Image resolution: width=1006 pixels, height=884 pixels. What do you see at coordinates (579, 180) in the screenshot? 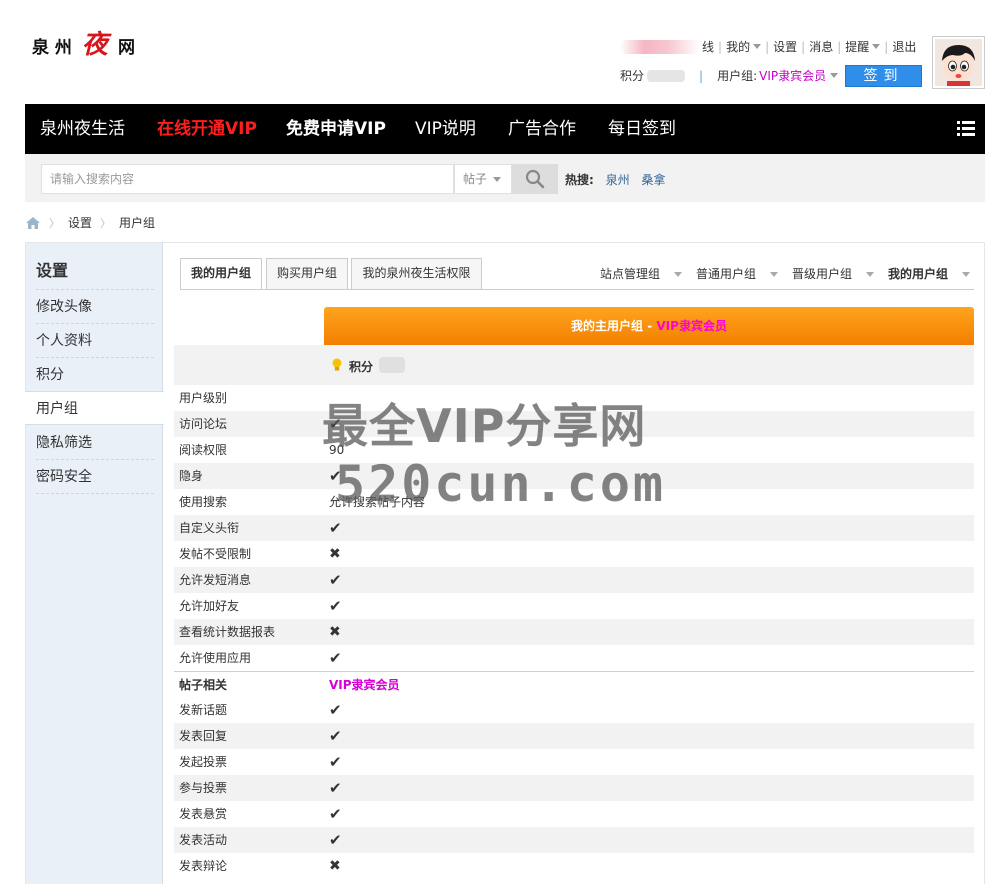
I see `hot-search-label: 热搜:` at bounding box center [579, 180].